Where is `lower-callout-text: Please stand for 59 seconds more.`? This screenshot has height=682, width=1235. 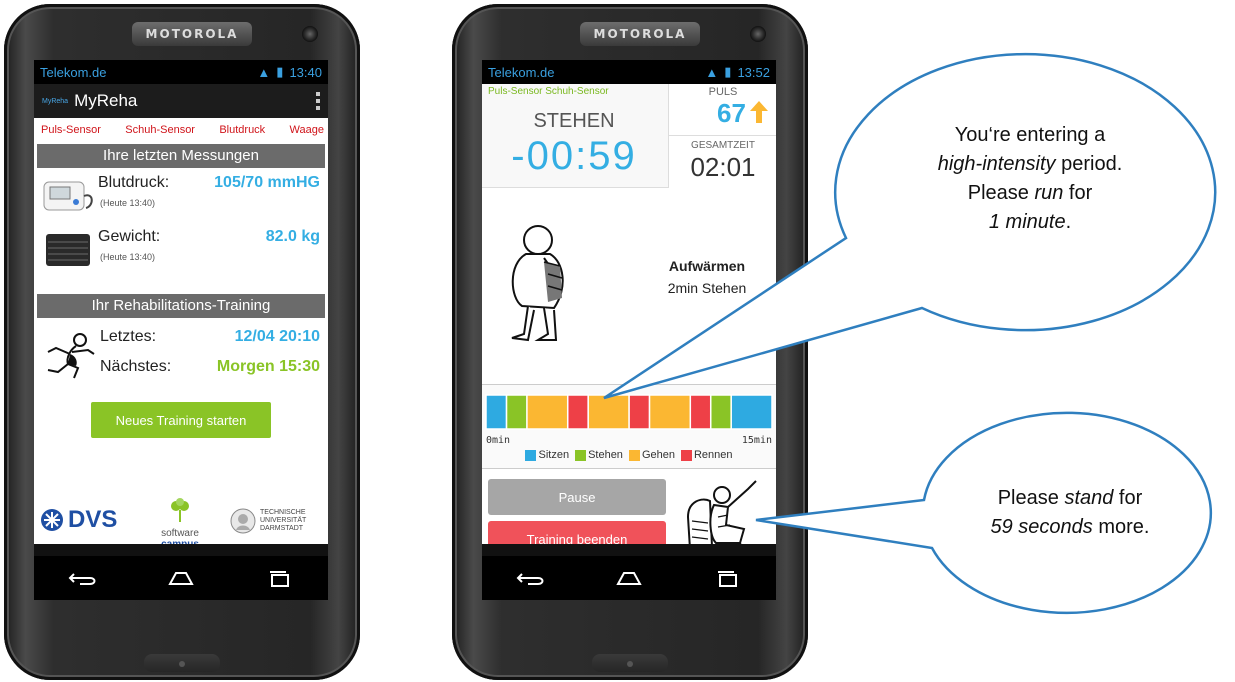 lower-callout-text: Please stand for 59 seconds more. is located at coordinates (1070, 512).